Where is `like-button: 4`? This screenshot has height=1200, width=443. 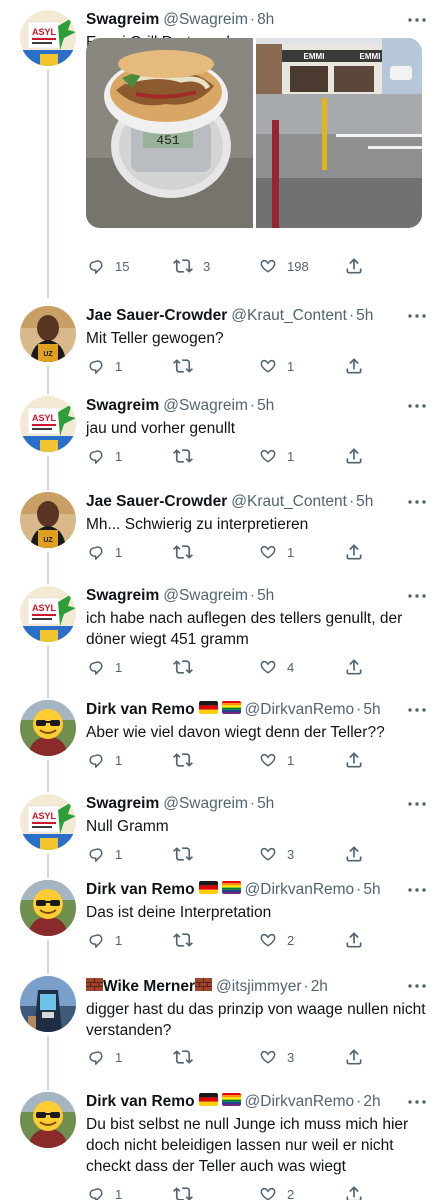
like-button: 4 is located at coordinates (276, 667).